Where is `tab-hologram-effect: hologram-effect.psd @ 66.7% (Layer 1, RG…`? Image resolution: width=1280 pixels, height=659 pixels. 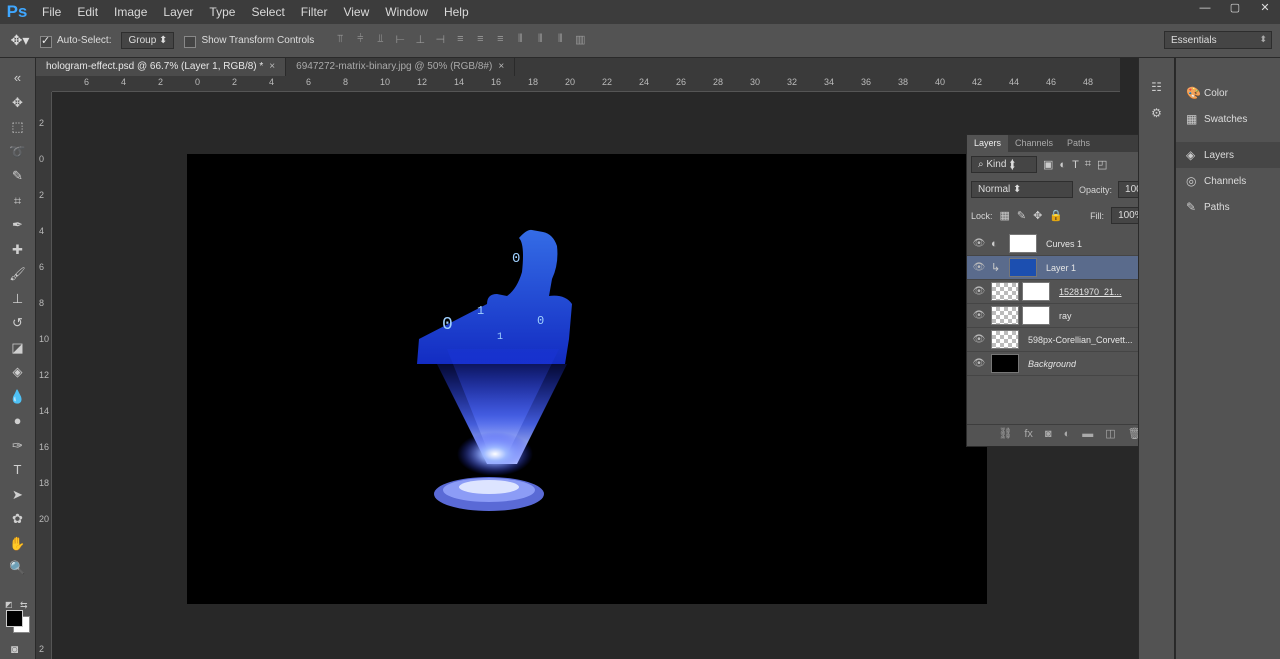 tab-hologram-effect: hologram-effect.psd @ 66.7% (Layer 1, RG… is located at coordinates (161, 67).